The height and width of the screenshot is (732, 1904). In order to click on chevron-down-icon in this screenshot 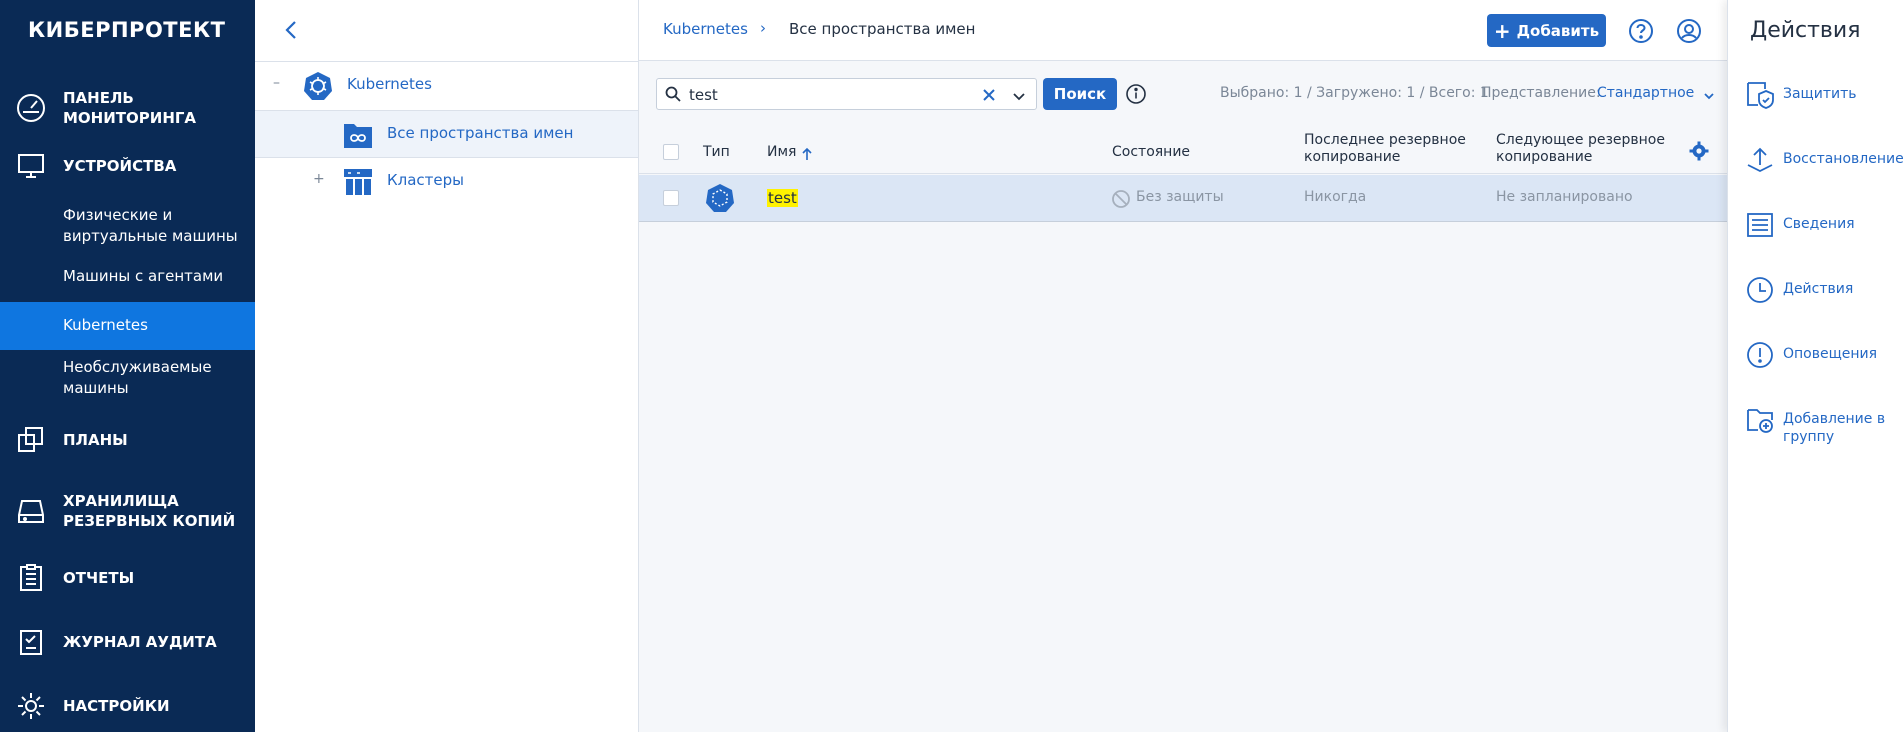, I will do `click(1019, 97)`.